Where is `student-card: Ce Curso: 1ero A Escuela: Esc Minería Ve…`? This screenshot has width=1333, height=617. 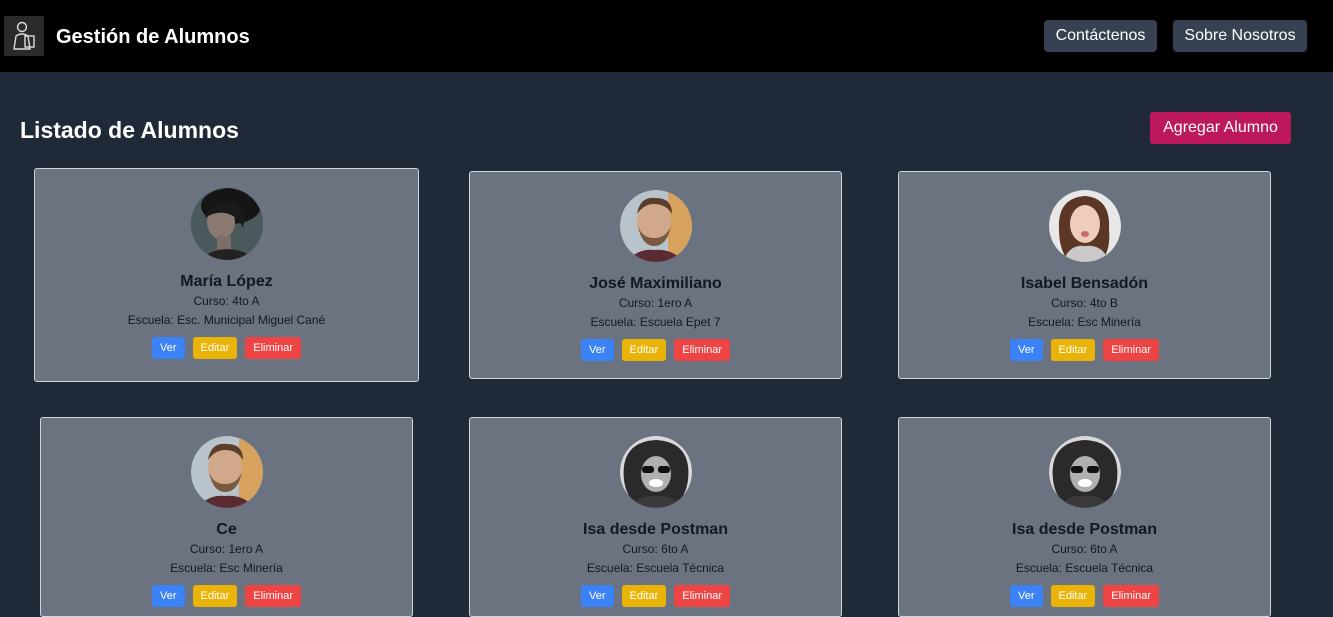
student-card: Ce Curso: 1ero A Escuela: Esc Minería Ve… is located at coordinates (226, 517).